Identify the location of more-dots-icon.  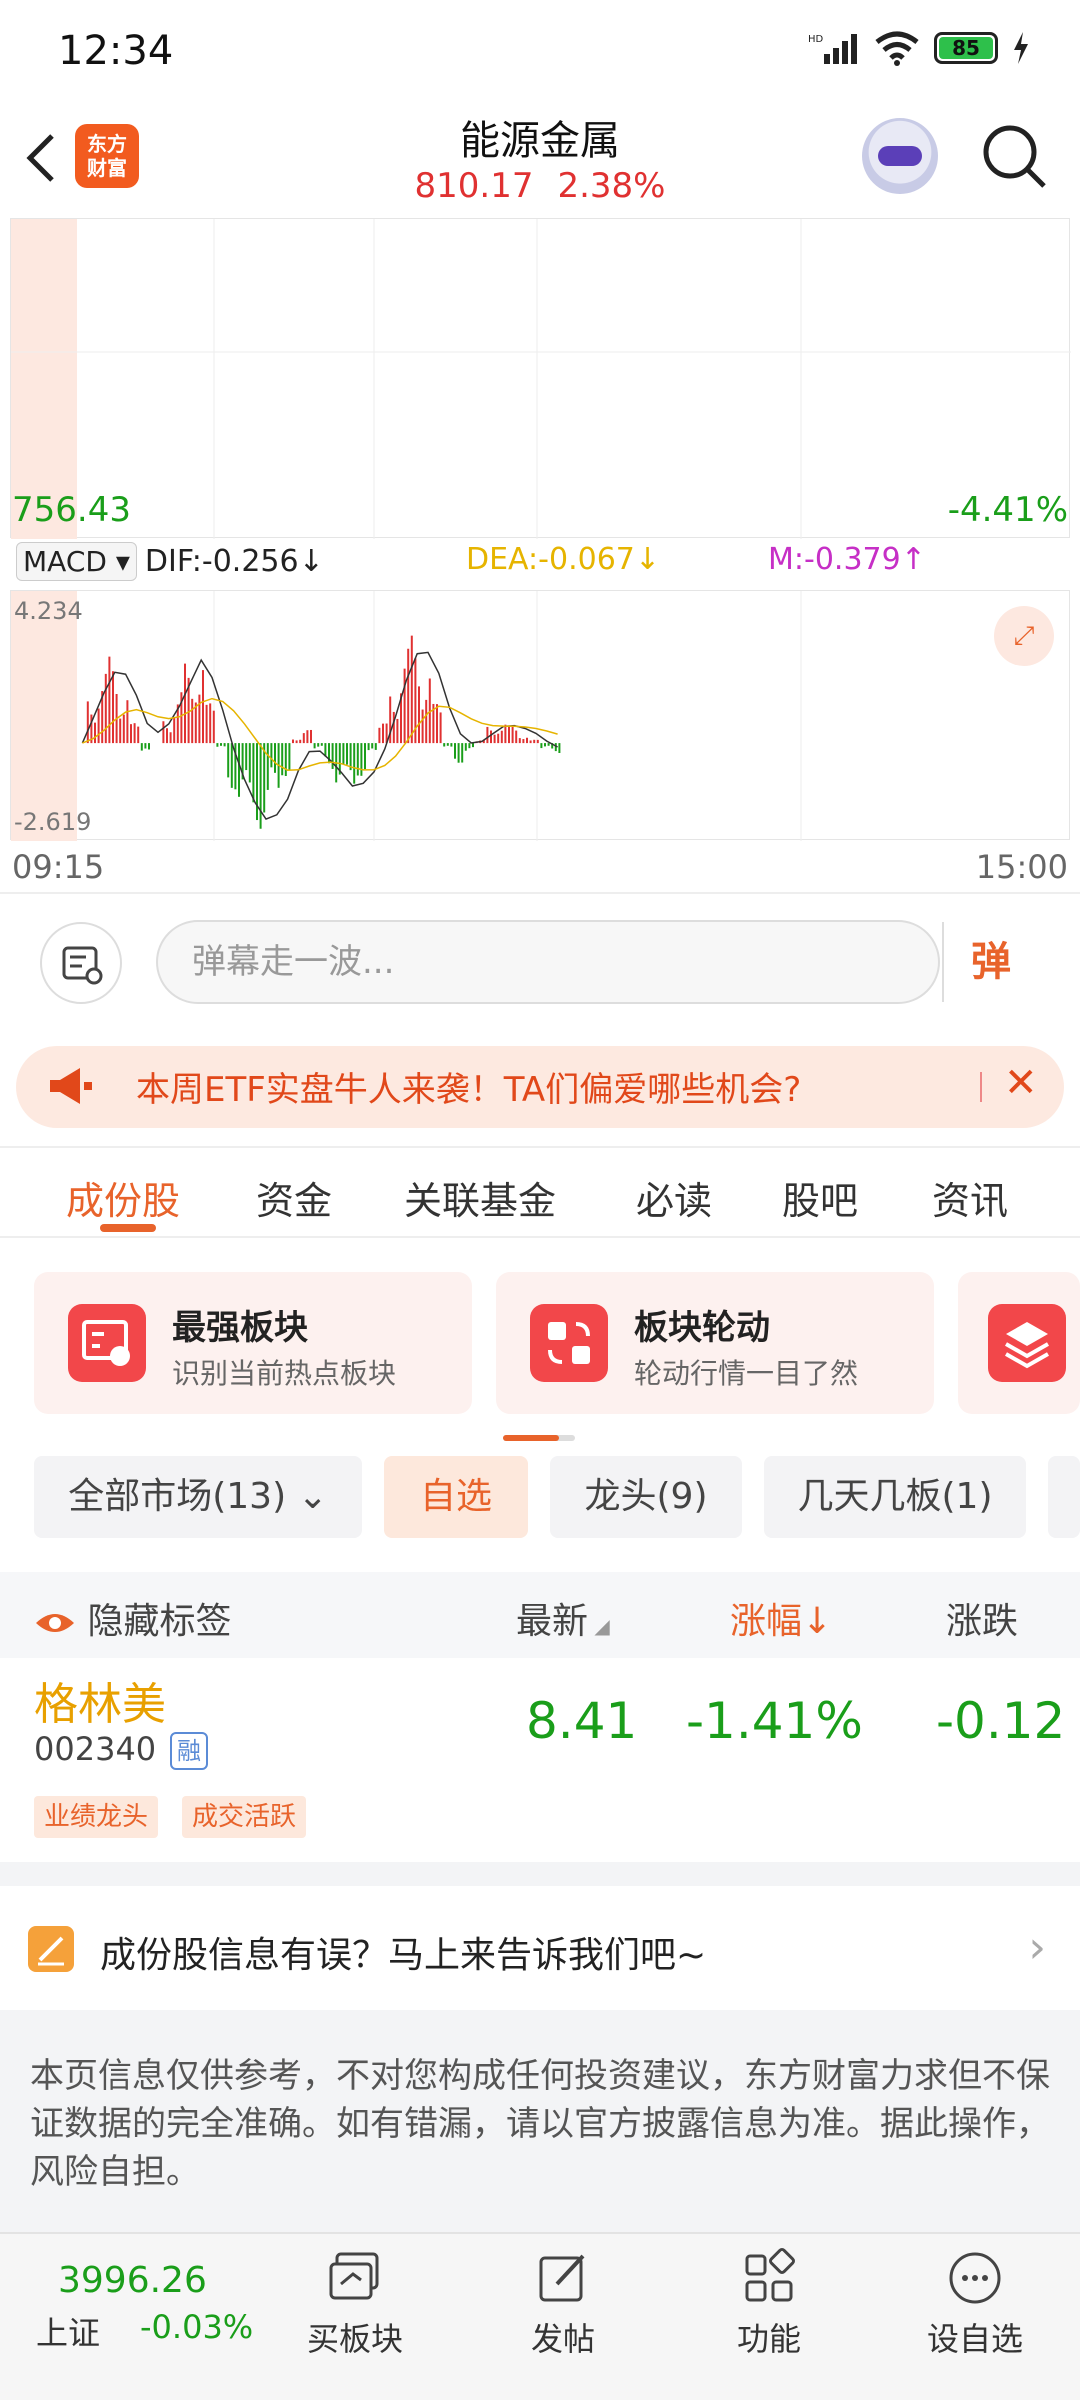
(975, 2278).